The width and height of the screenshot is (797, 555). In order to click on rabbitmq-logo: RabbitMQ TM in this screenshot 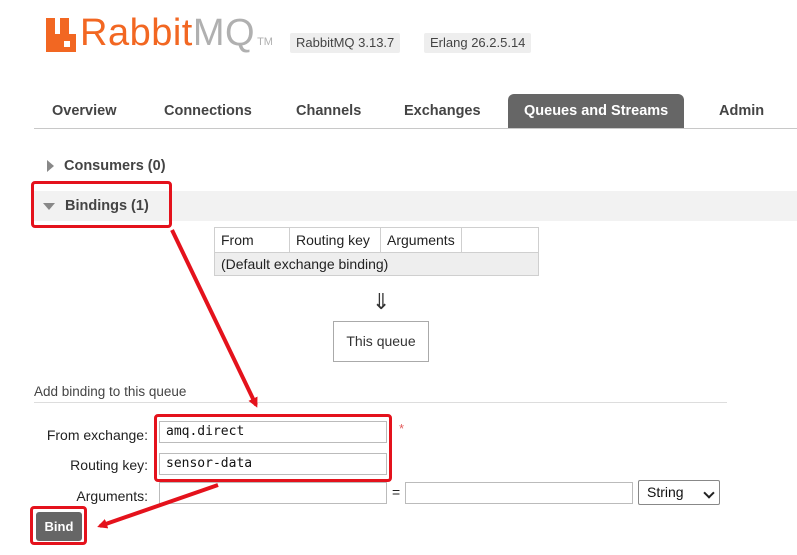, I will do `click(159, 33)`.